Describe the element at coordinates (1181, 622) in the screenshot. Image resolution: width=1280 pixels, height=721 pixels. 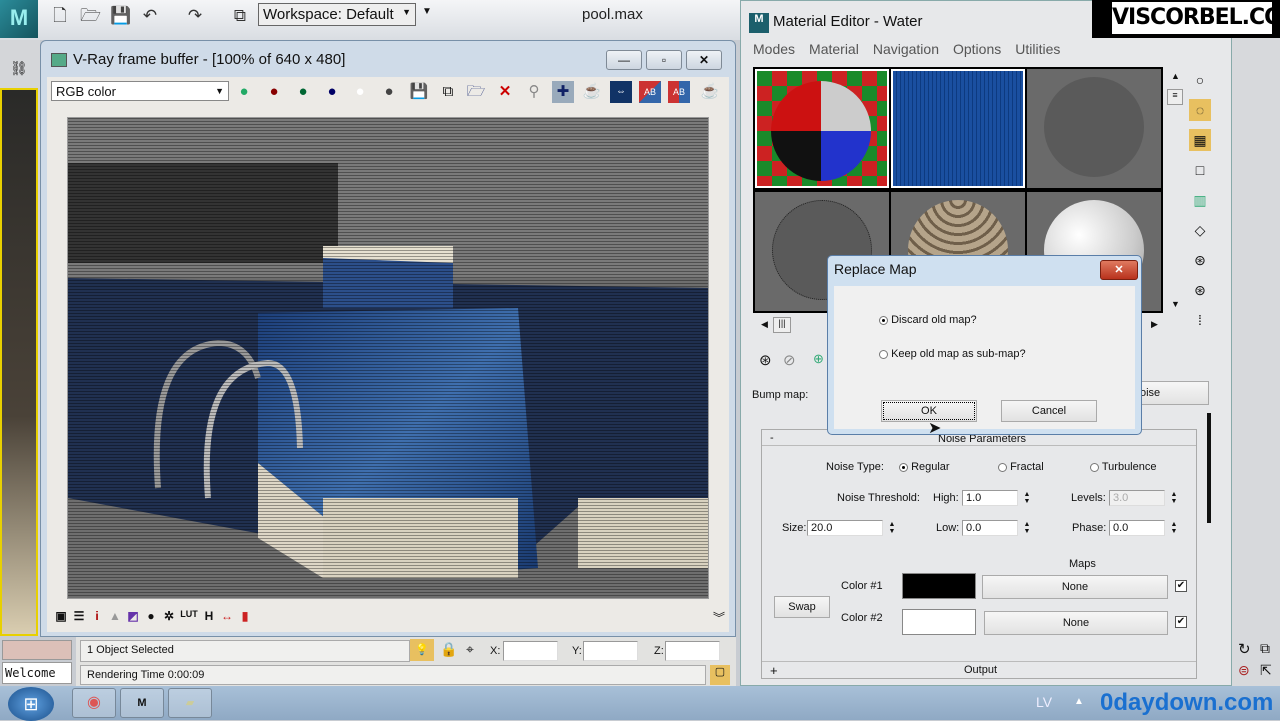
I see `color2-map-checkbox: ✔` at that location.